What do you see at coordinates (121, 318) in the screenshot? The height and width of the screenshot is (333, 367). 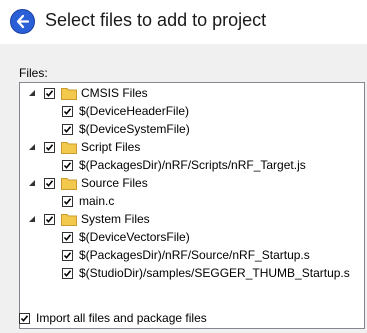 I see `import-all-label: Import all files and package files` at bounding box center [121, 318].